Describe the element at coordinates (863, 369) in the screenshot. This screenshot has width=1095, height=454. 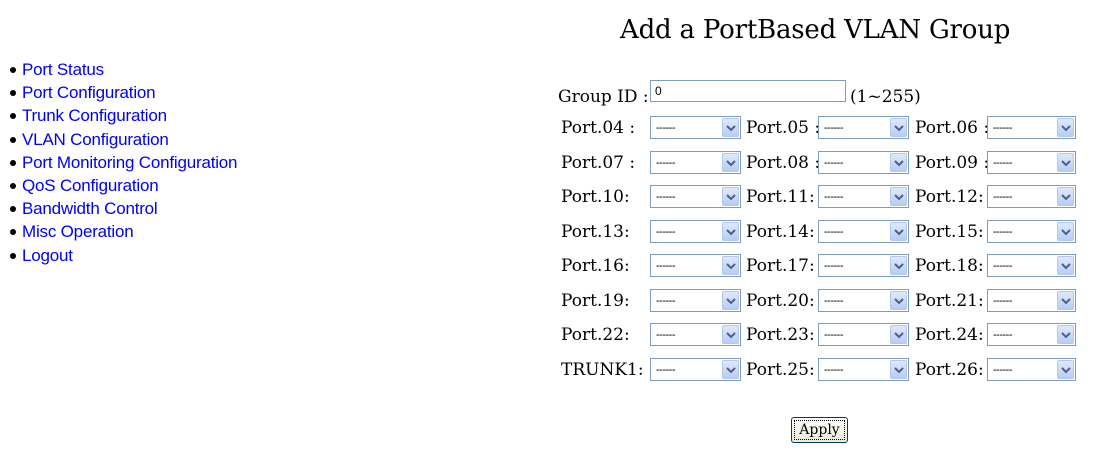
I see `port-select-port25: ------` at that location.